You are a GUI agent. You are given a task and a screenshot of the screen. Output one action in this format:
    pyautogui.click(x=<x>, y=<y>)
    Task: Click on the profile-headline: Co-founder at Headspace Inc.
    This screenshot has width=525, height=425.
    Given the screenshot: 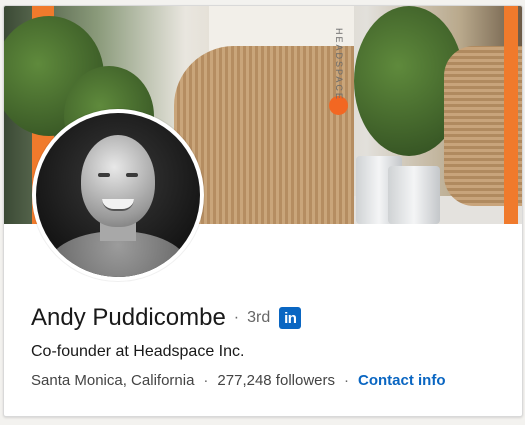 What is the action you would take?
    pyautogui.click(x=138, y=351)
    